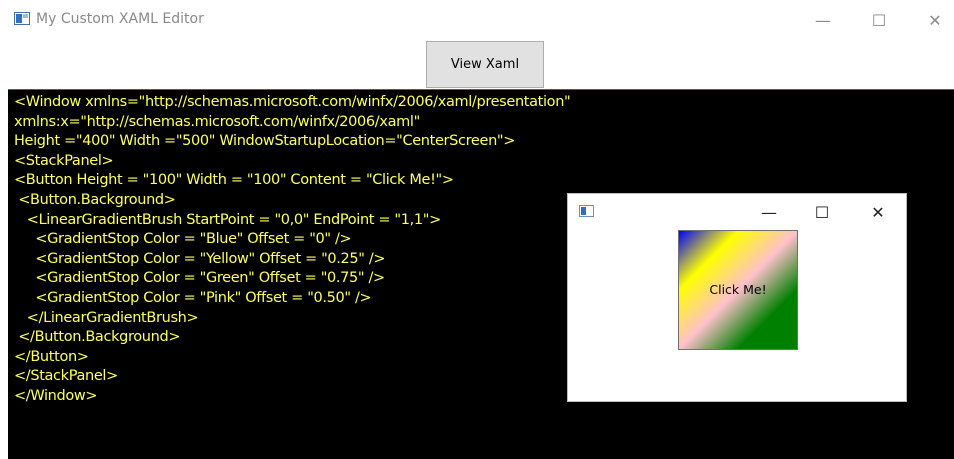 This screenshot has width=954, height=459. Describe the element at coordinates (22, 18) in the screenshot. I see `app-window-icon` at that location.